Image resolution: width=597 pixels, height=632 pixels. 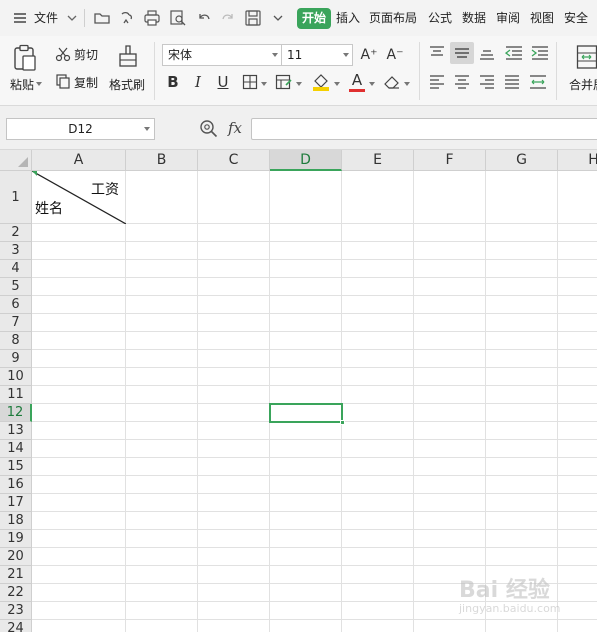 I want to click on fill-handle, so click(x=342, y=422).